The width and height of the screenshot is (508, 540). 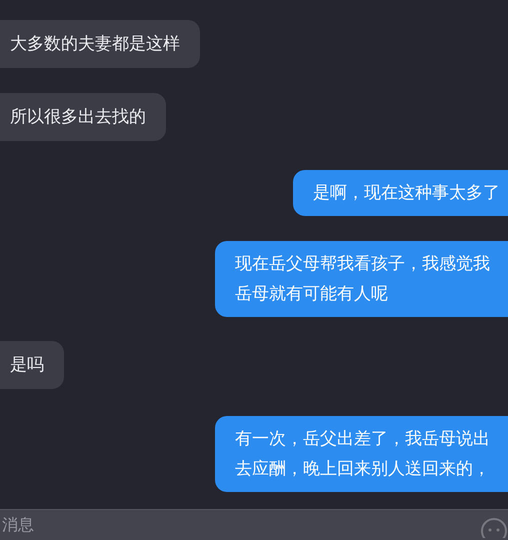 I want to click on message-bubble: 是吗, so click(x=32, y=365).